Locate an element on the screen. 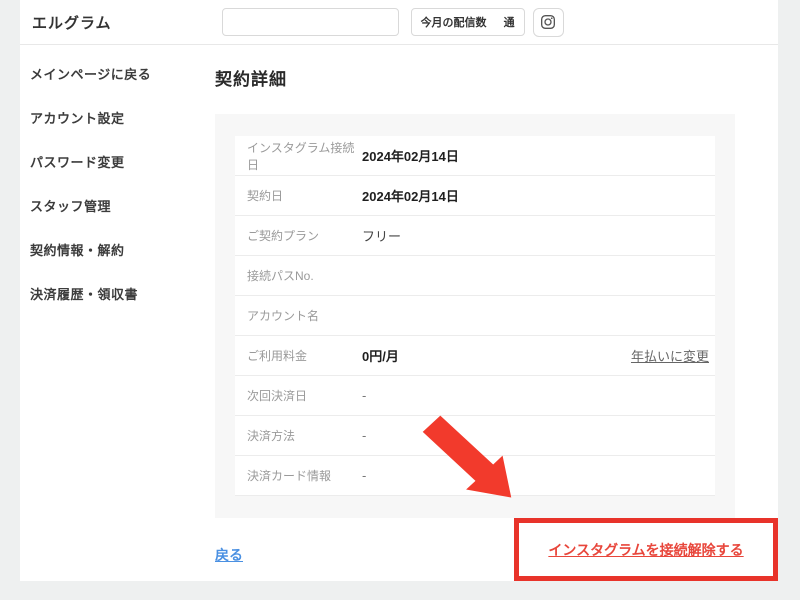 This screenshot has width=800, height=600. page-title: 契約詳細 is located at coordinates (251, 79).